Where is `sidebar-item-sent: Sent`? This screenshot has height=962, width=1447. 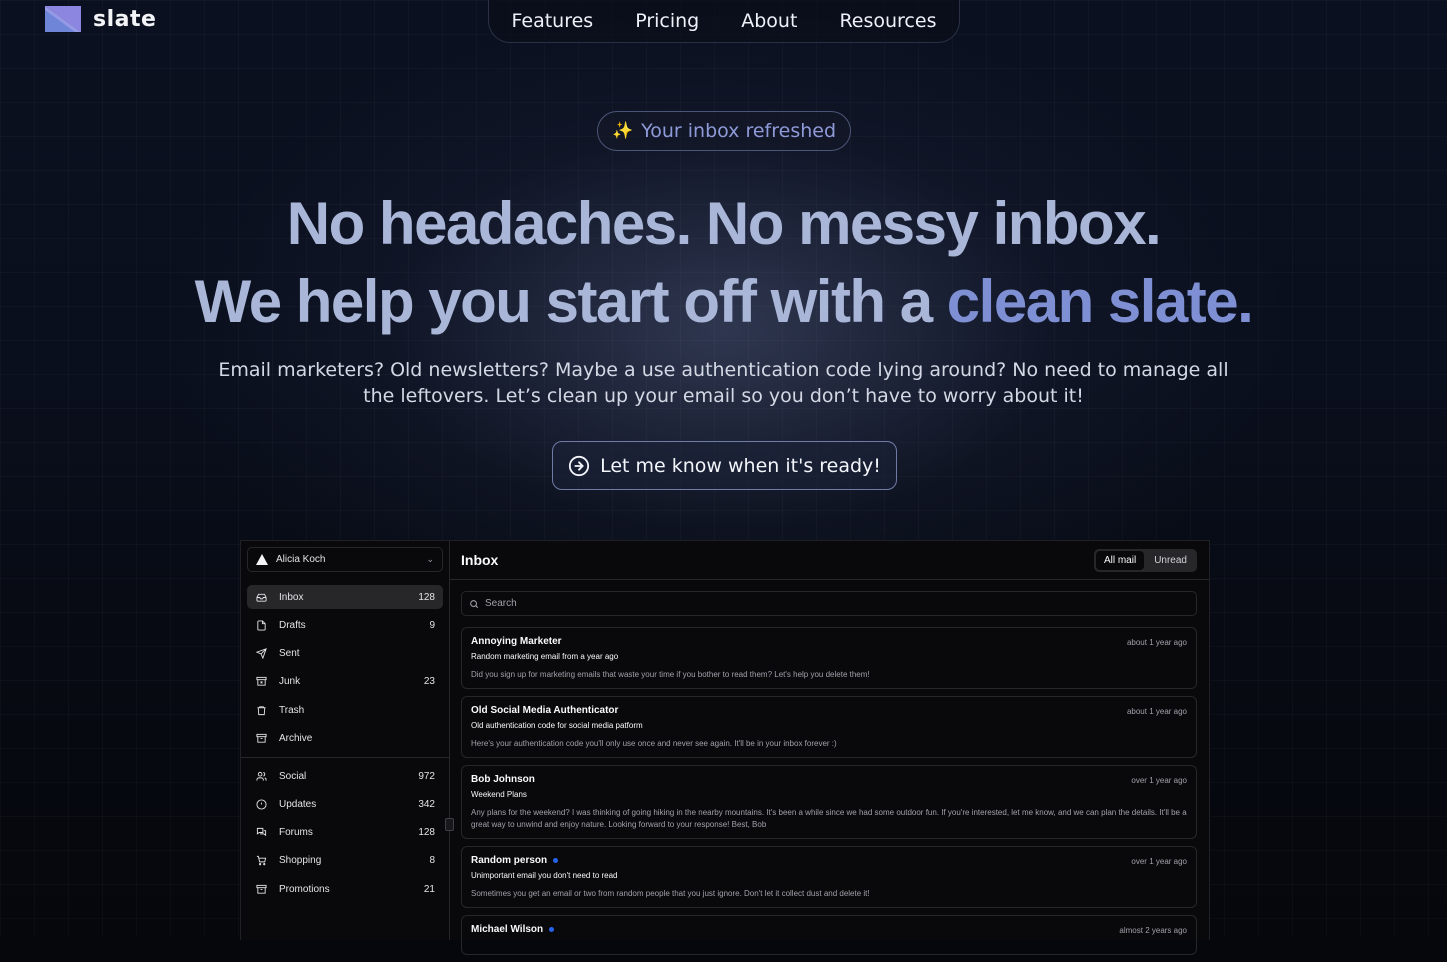
sidebar-item-sent: Sent is located at coordinates (345, 654).